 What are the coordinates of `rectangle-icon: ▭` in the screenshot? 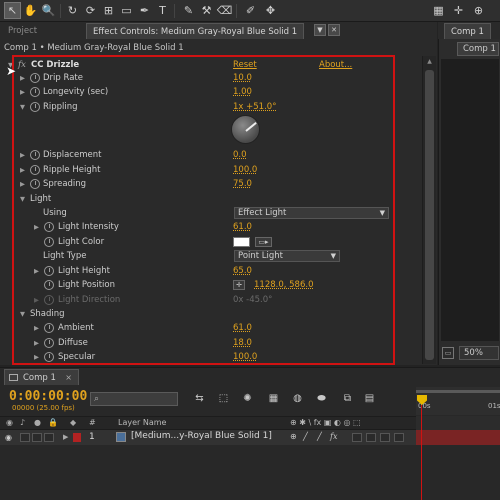 It's located at (126, 10).